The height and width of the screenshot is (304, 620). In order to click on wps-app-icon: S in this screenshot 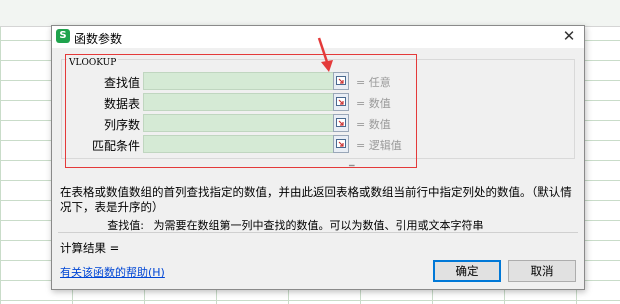, I will do `click(63, 36)`.